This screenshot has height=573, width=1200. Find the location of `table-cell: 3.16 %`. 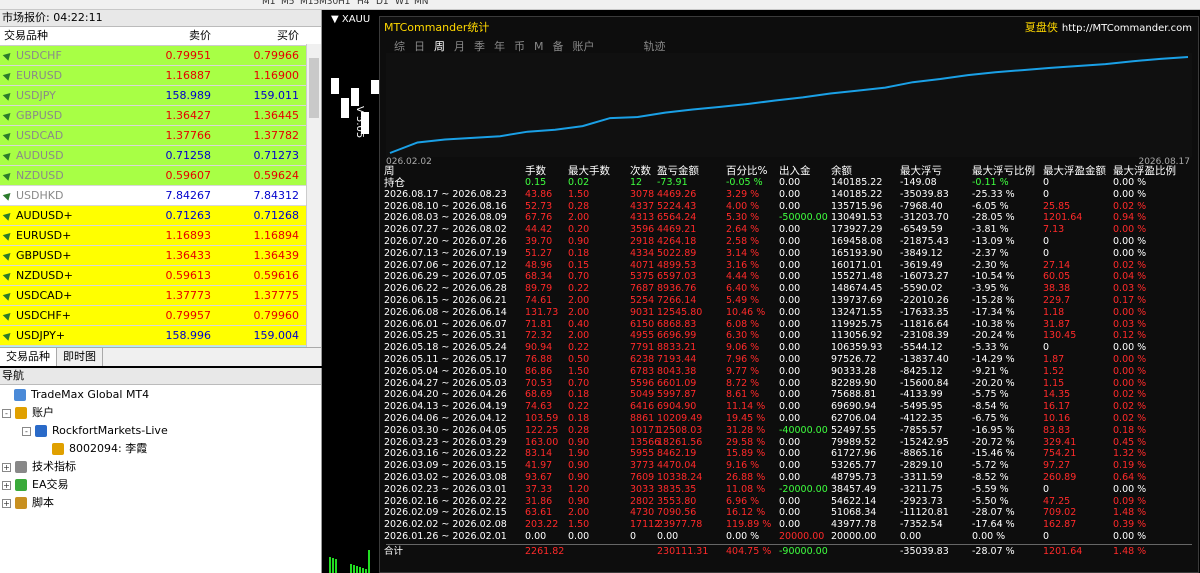

table-cell: 3.16 % is located at coordinates (743, 265).